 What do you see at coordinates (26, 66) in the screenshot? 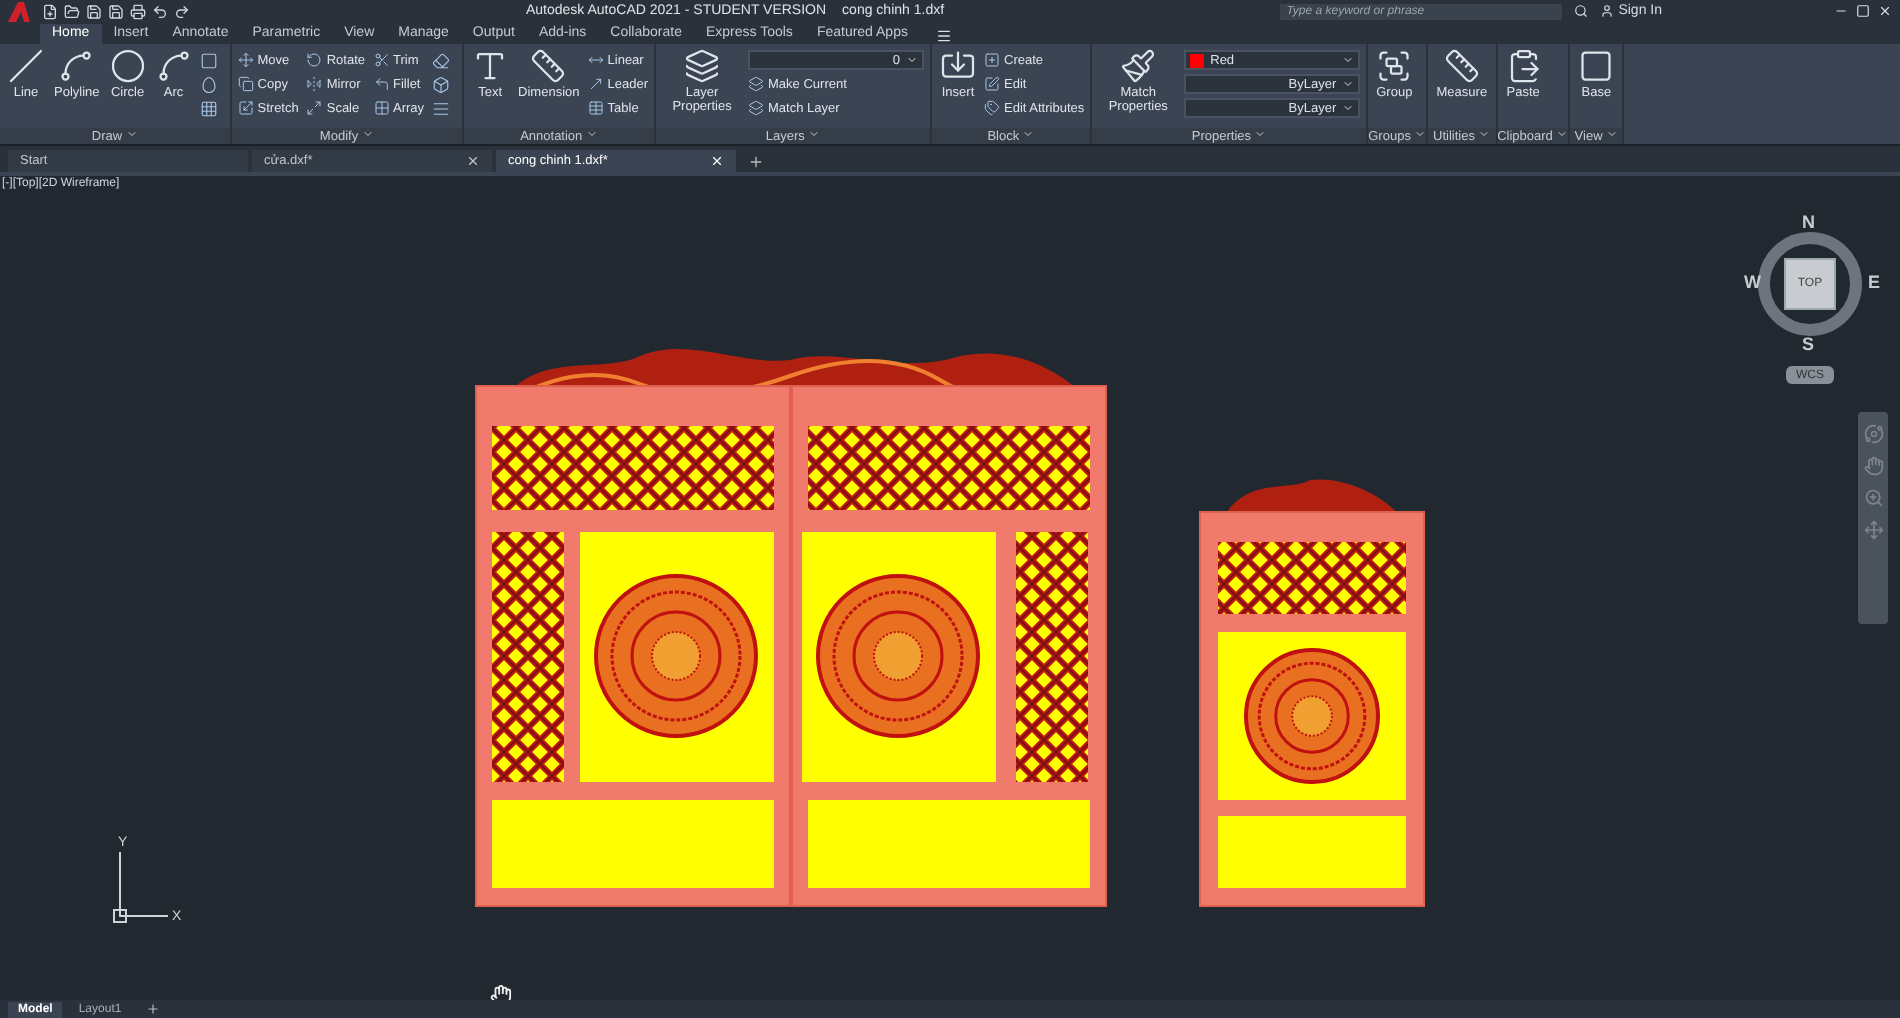
I see `line-icon` at bounding box center [26, 66].